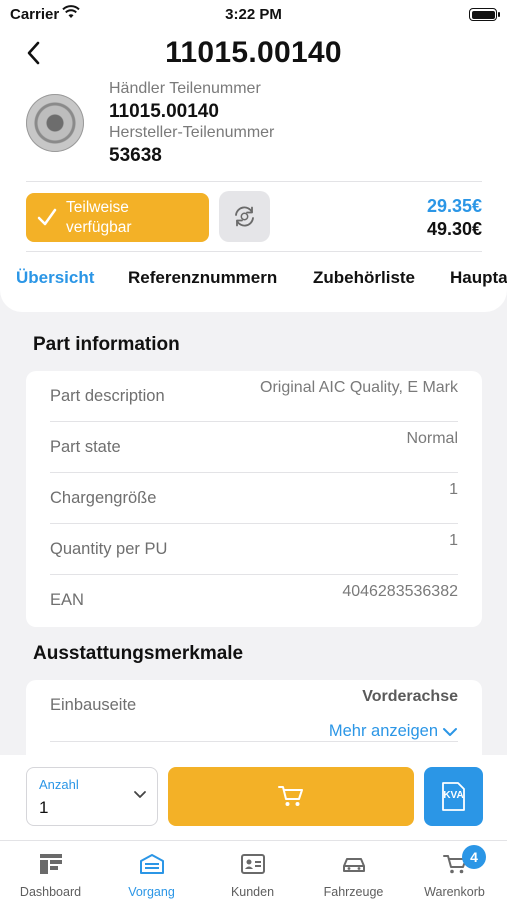 This screenshot has width=507, height=900. I want to click on refresh-availability-button, so click(244, 216).